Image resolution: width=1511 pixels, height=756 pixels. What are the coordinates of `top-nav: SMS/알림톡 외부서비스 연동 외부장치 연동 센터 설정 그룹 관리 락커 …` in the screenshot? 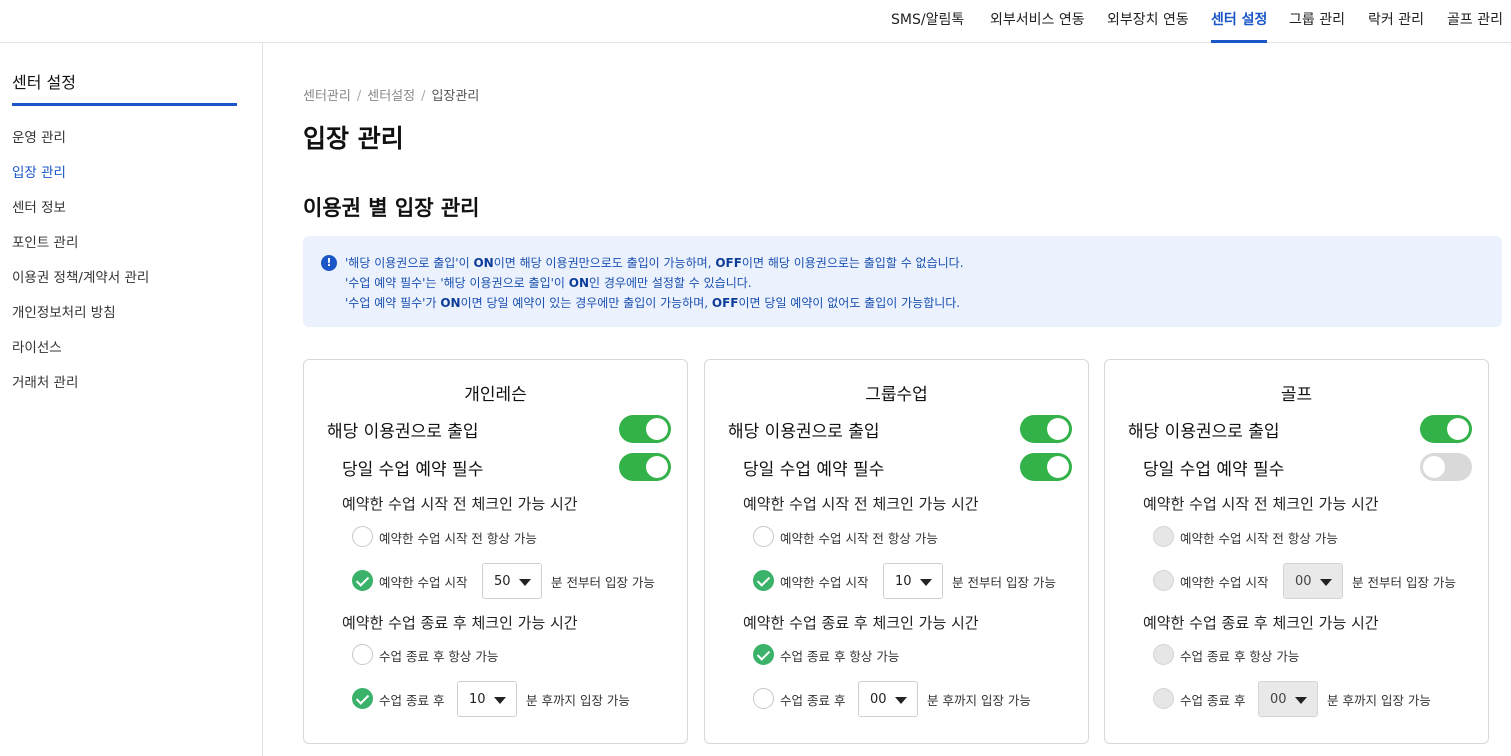 It's located at (755, 21).